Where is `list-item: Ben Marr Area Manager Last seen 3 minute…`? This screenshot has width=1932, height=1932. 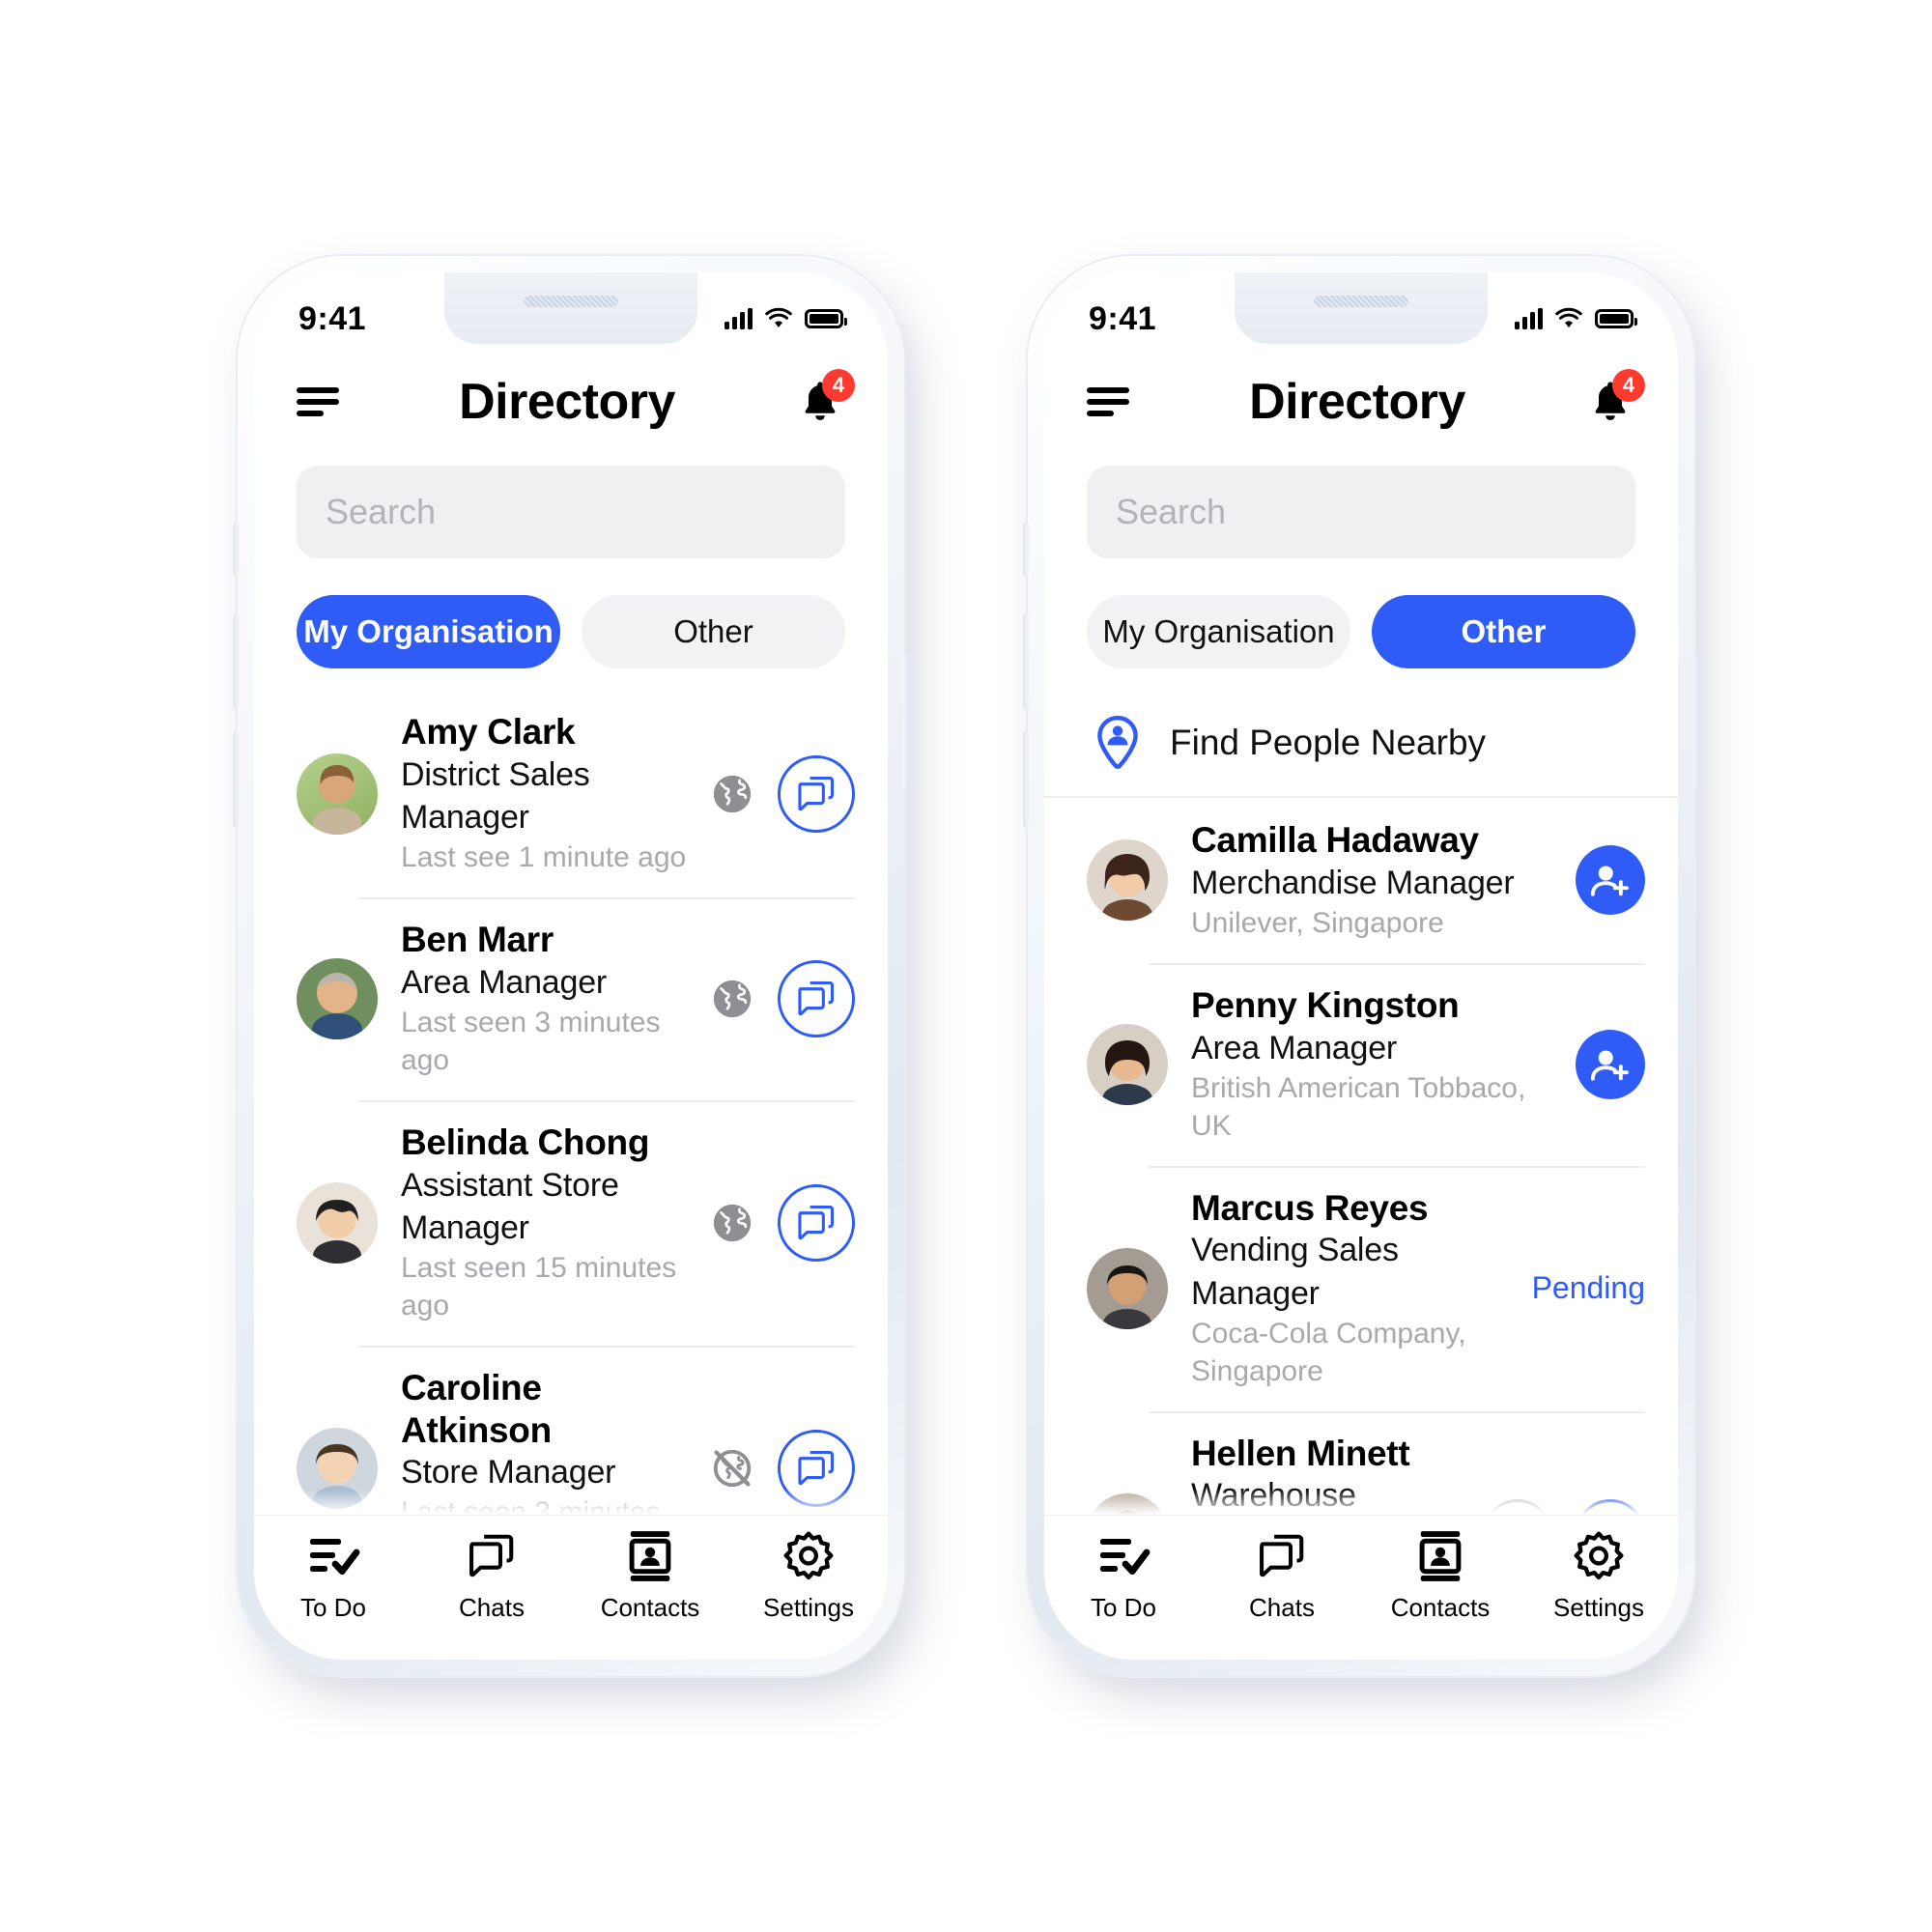 list-item: Ben Marr Area Manager Last seen 3 minute… is located at coordinates (571, 998).